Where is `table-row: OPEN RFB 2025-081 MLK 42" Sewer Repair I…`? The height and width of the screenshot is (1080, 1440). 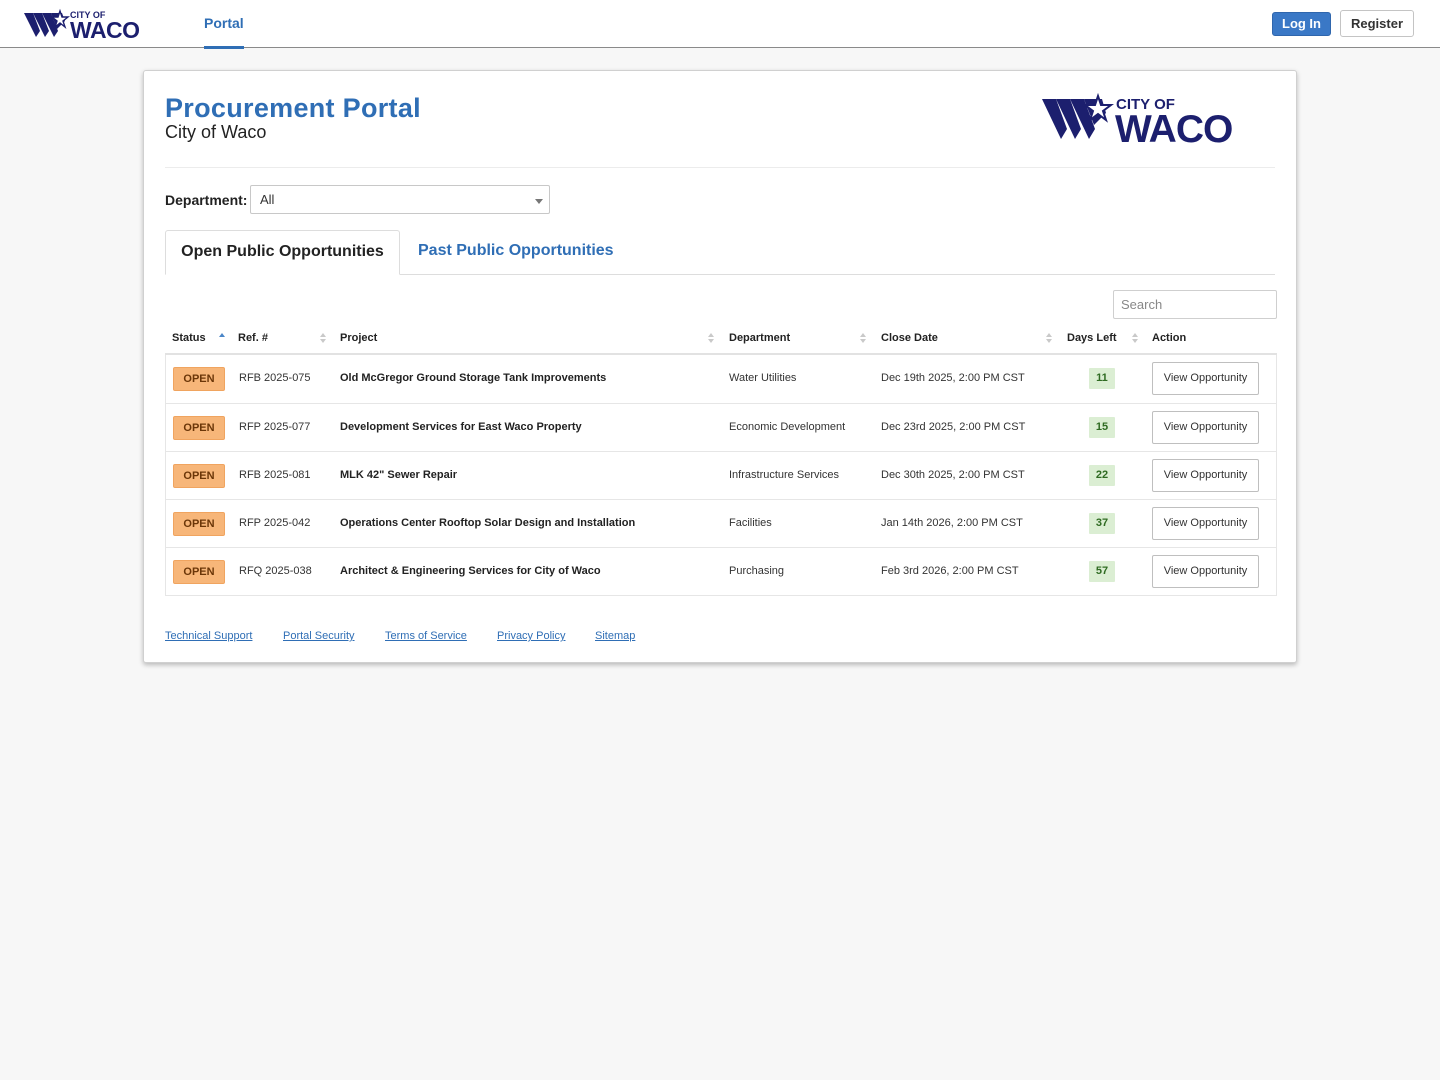 table-row: OPEN RFB 2025-081 MLK 42" Sewer Repair I… is located at coordinates (721, 475).